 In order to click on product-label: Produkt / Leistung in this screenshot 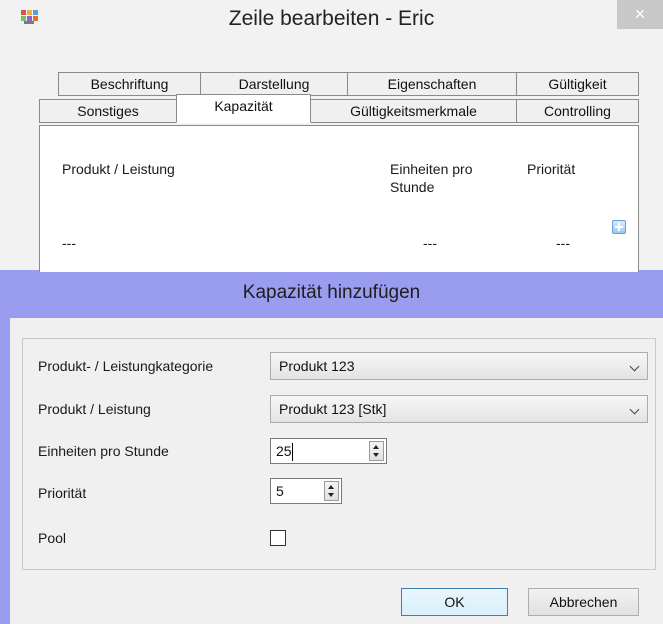, I will do `click(94, 409)`.